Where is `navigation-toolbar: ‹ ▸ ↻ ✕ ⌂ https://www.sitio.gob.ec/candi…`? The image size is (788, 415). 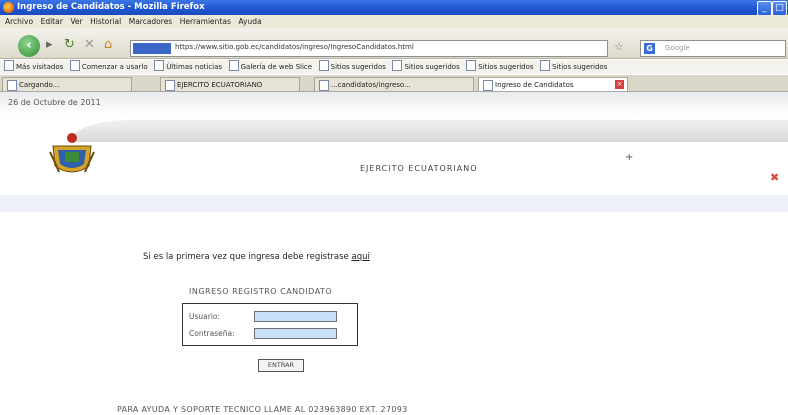 navigation-toolbar: ‹ ▸ ↻ ✕ ⌂ https://www.sitio.gob.ec/candi… is located at coordinates (394, 43).